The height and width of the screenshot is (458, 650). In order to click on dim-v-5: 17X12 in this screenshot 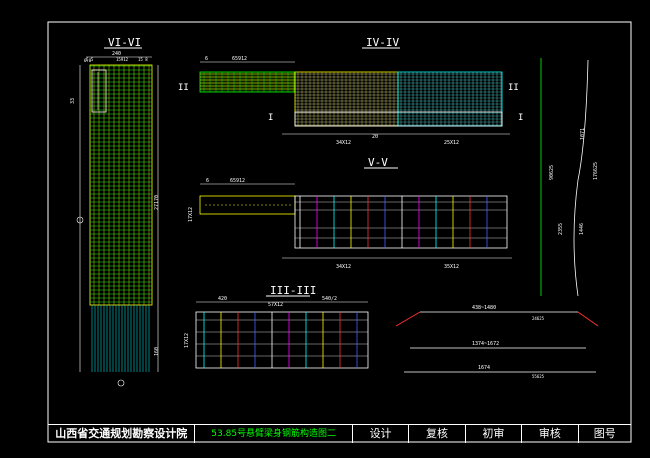, I will do `click(191, 214)`.